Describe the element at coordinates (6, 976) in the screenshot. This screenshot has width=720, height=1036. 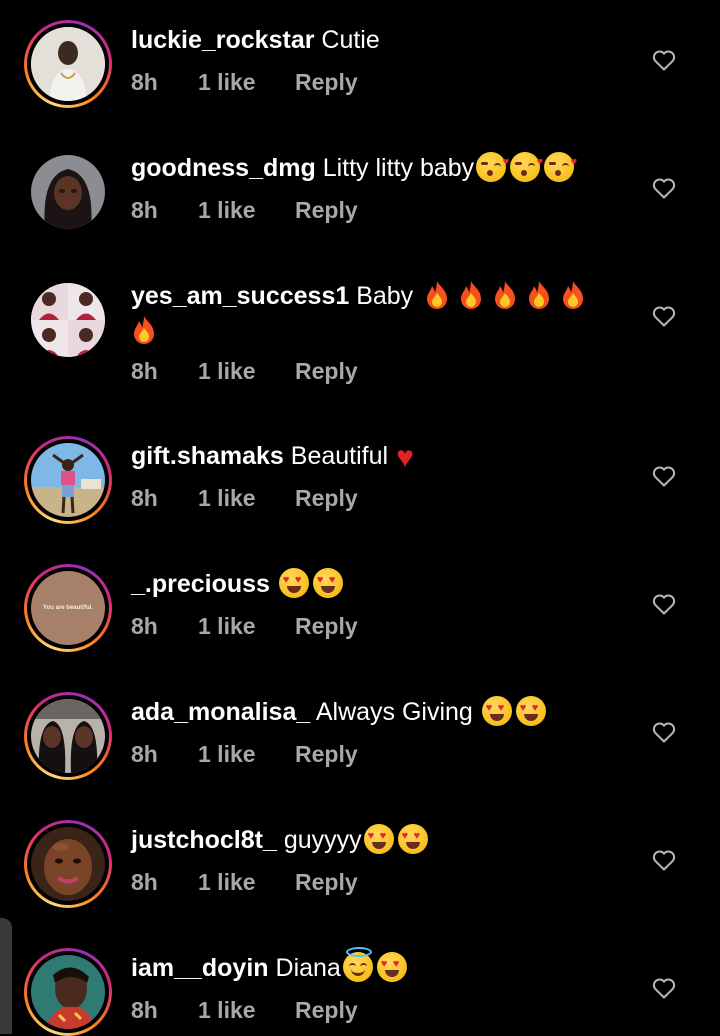
I see `edge-panel-handle` at that location.